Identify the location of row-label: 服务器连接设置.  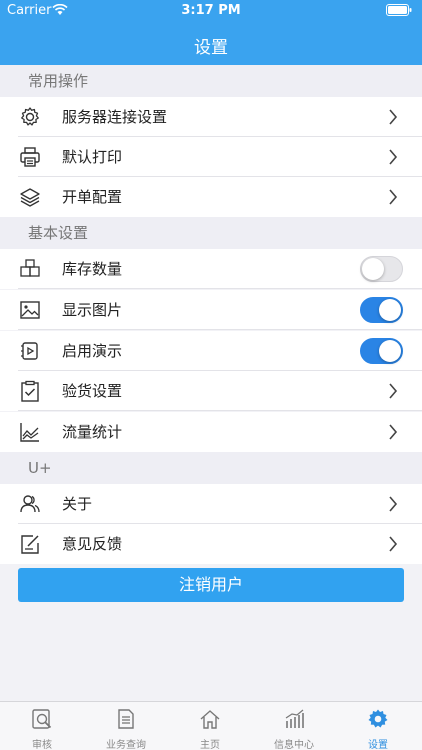
(115, 117).